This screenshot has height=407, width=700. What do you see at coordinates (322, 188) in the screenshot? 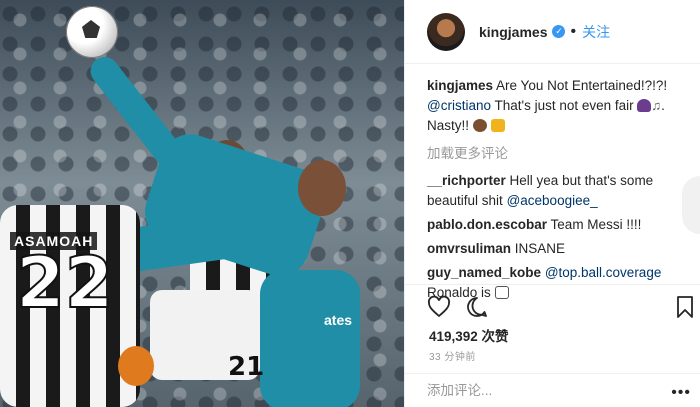
I see `striker-head` at bounding box center [322, 188].